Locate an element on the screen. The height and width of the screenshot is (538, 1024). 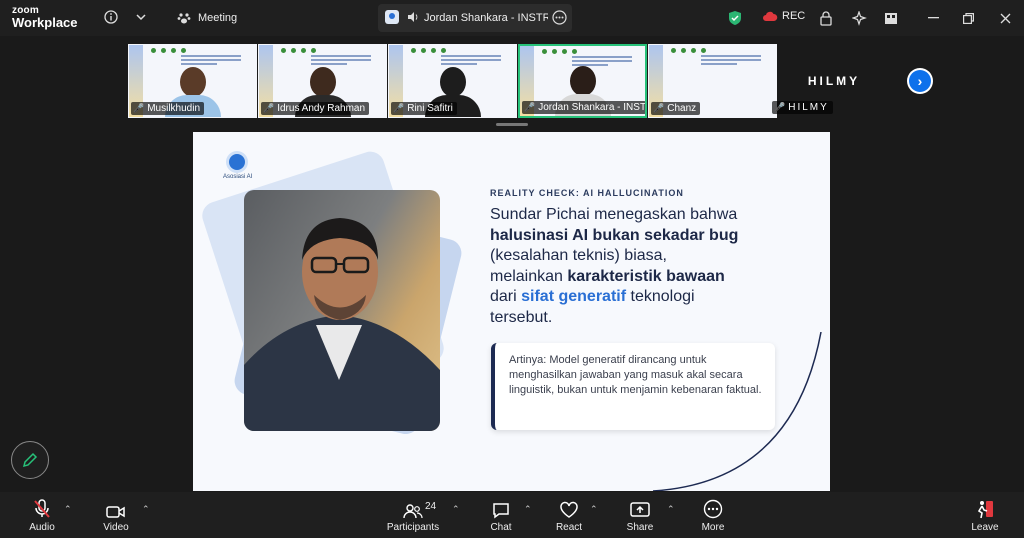
participants-label: Participants is located at coordinates (413, 527).